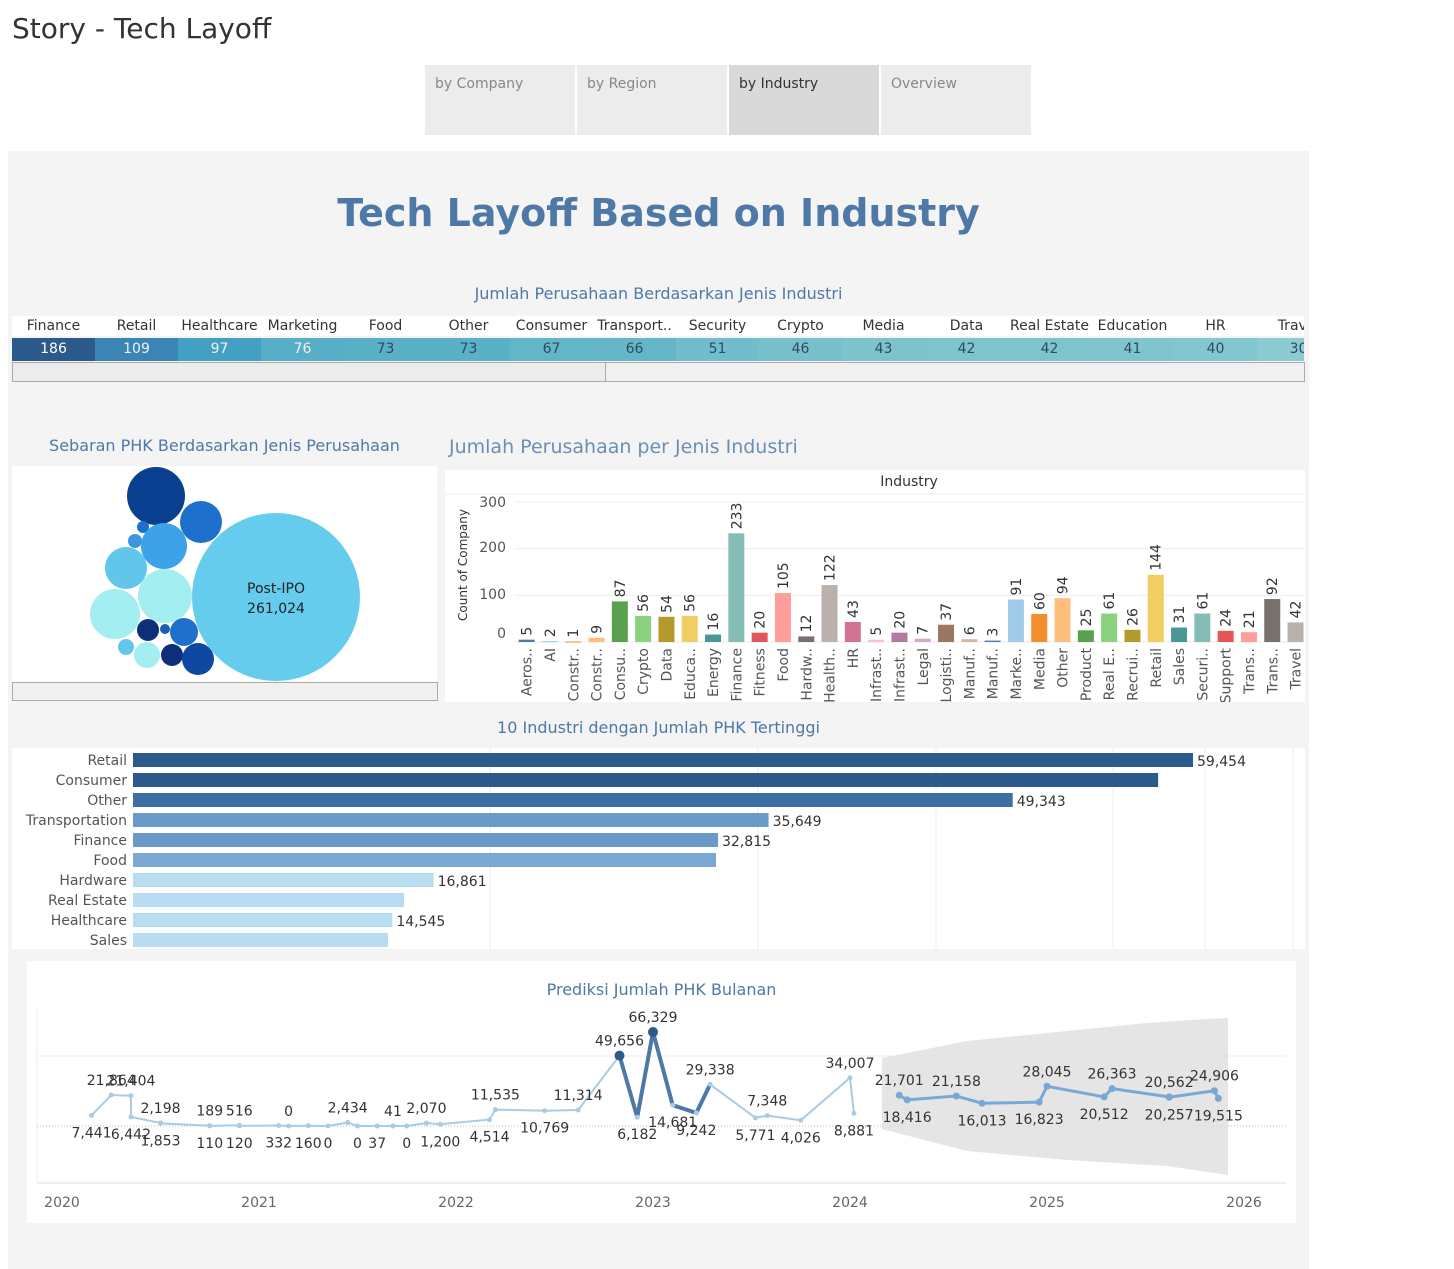  What do you see at coordinates (225, 691) in the screenshot?
I see `bubble-scrollbar` at bounding box center [225, 691].